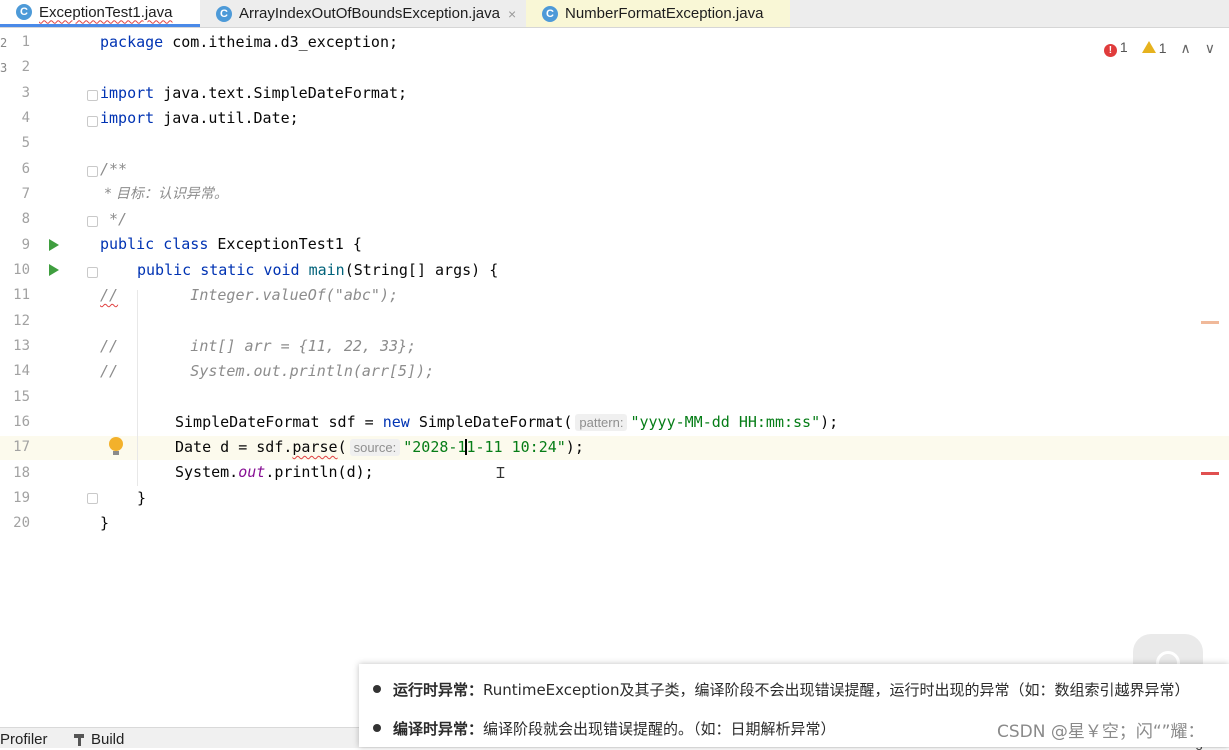 Image resolution: width=1229 pixels, height=750 pixels. Describe the element at coordinates (207, 472) in the screenshot. I see `code-text: System.` at that location.